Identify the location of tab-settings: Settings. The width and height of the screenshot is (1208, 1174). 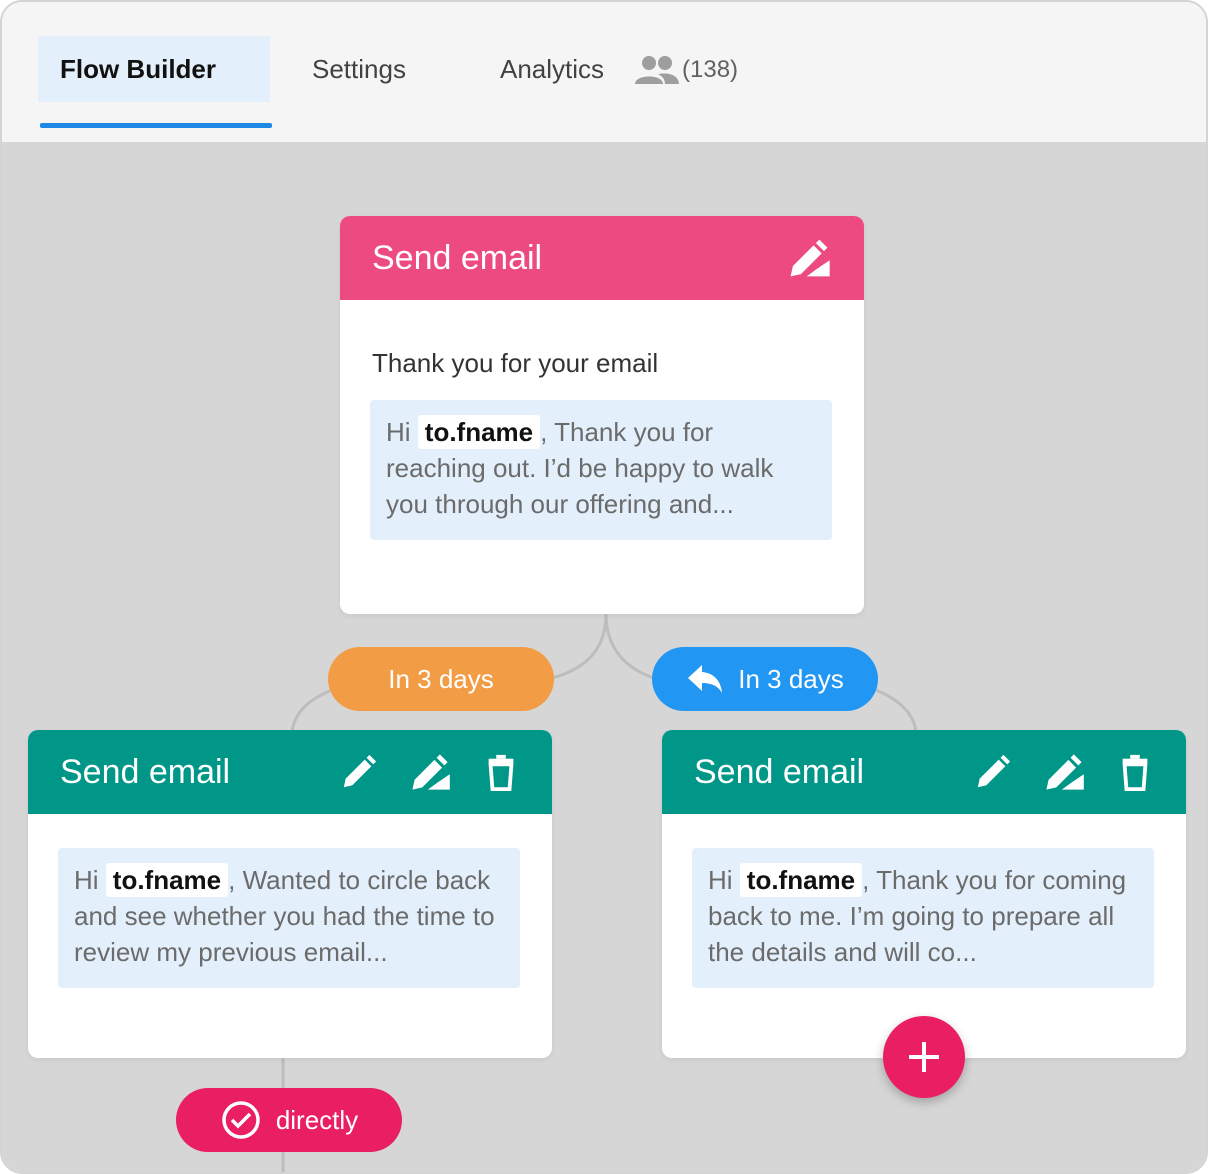
(359, 69).